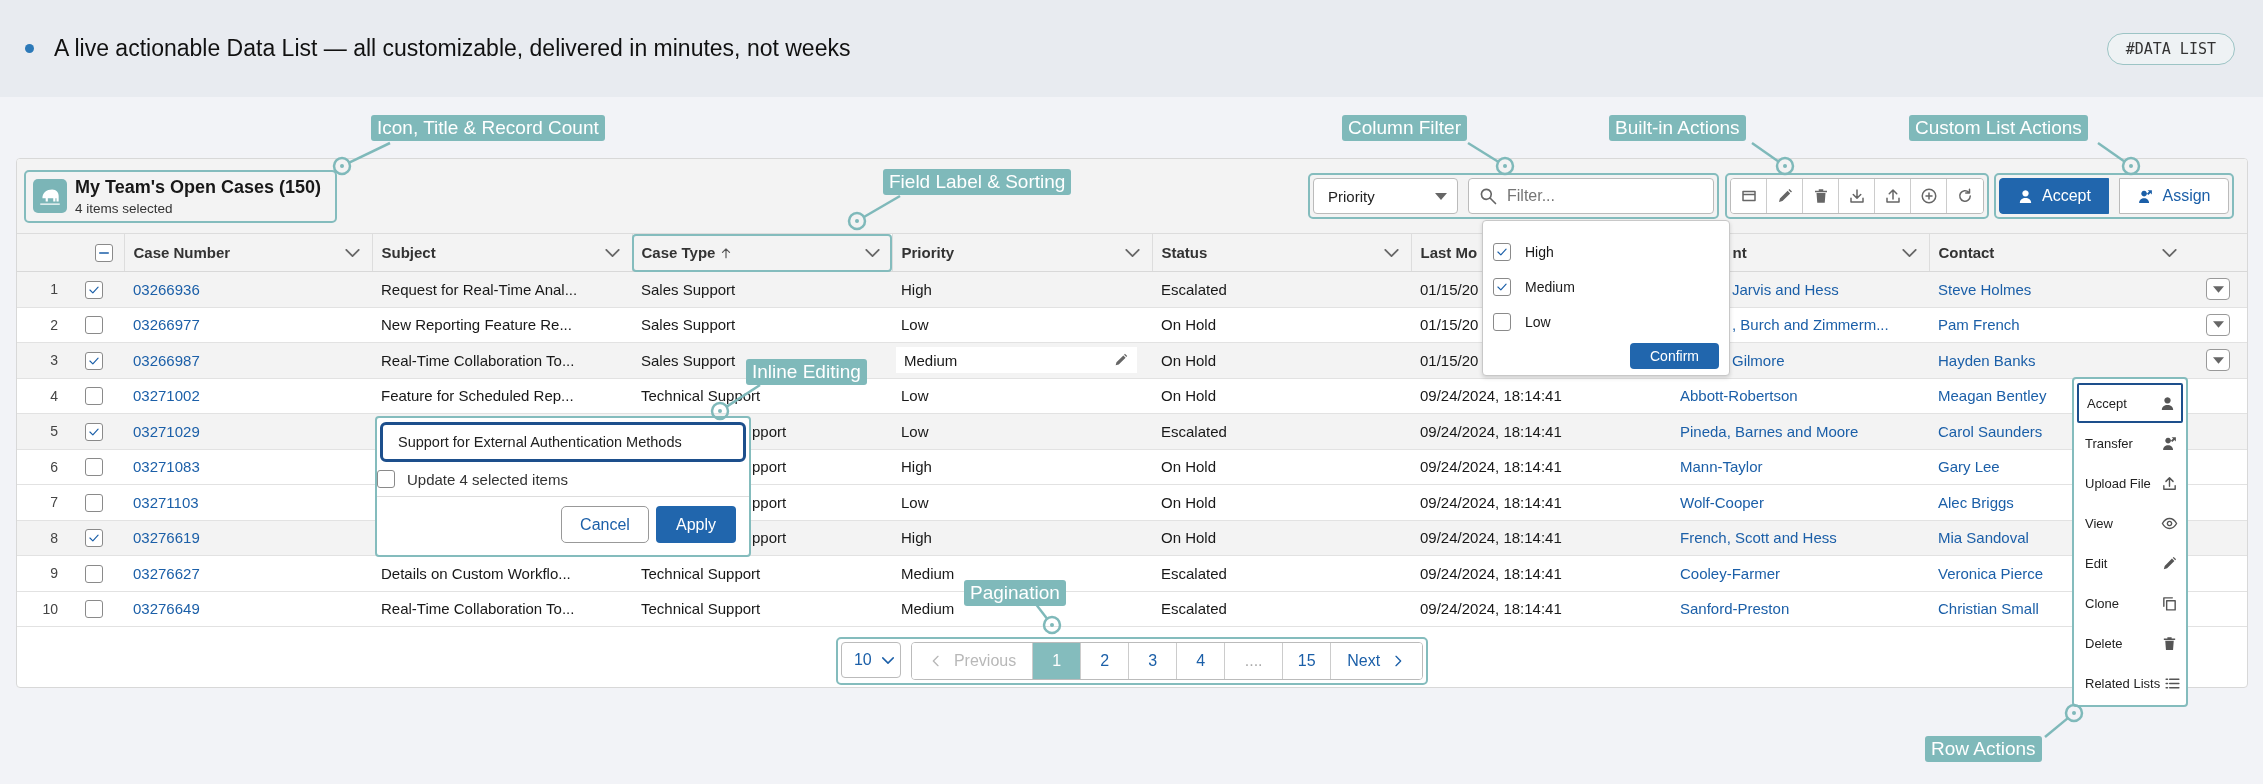  Describe the element at coordinates (1976, 502) in the screenshot. I see `record-link: Alec Briggs` at that location.